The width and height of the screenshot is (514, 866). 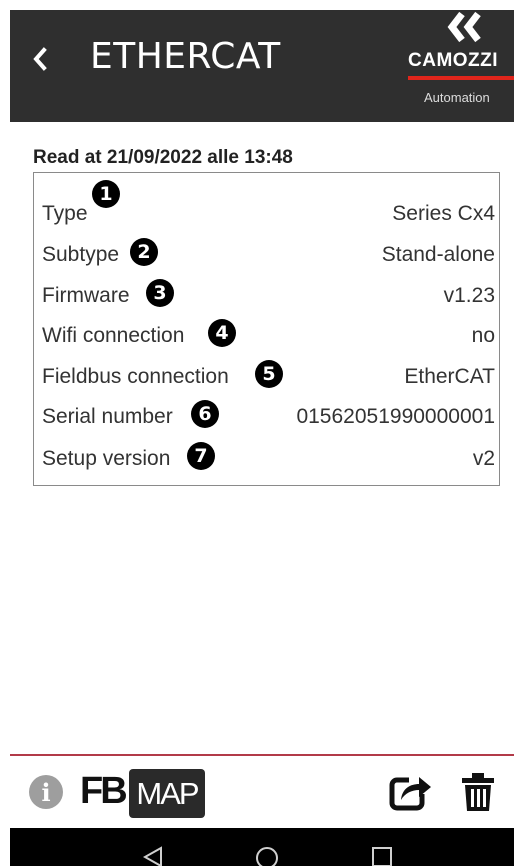 What do you see at coordinates (464, 27) in the screenshot?
I see `logo-mark-icon` at bounding box center [464, 27].